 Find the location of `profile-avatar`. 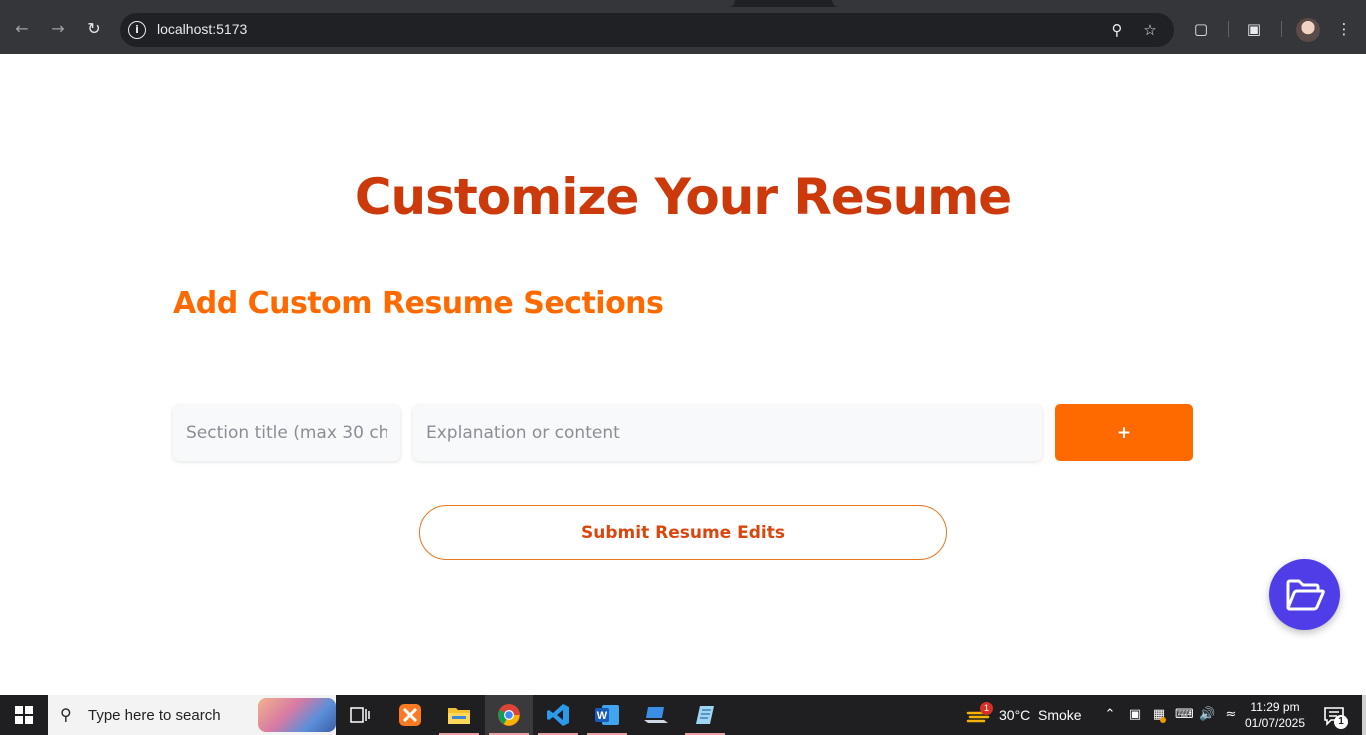

profile-avatar is located at coordinates (1308, 30).